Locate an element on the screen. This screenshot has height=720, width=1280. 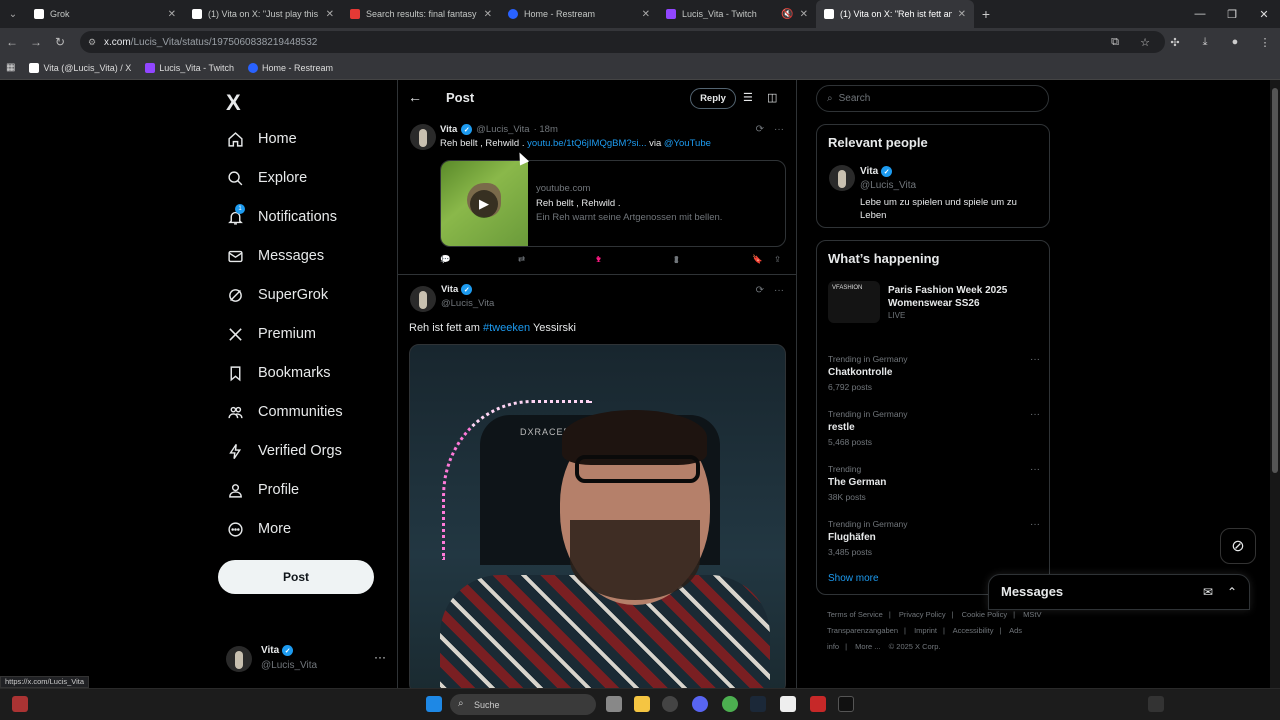
tweet-media-image: DXRACER is located at coordinates (597, 516).